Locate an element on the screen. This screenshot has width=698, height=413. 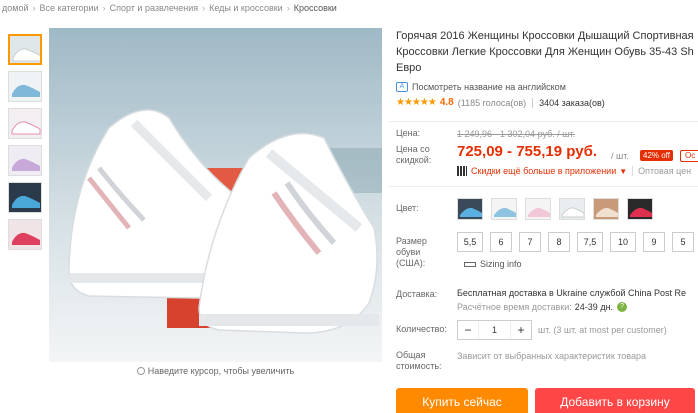
delivery-label: Доставка: is located at coordinates (417, 294).